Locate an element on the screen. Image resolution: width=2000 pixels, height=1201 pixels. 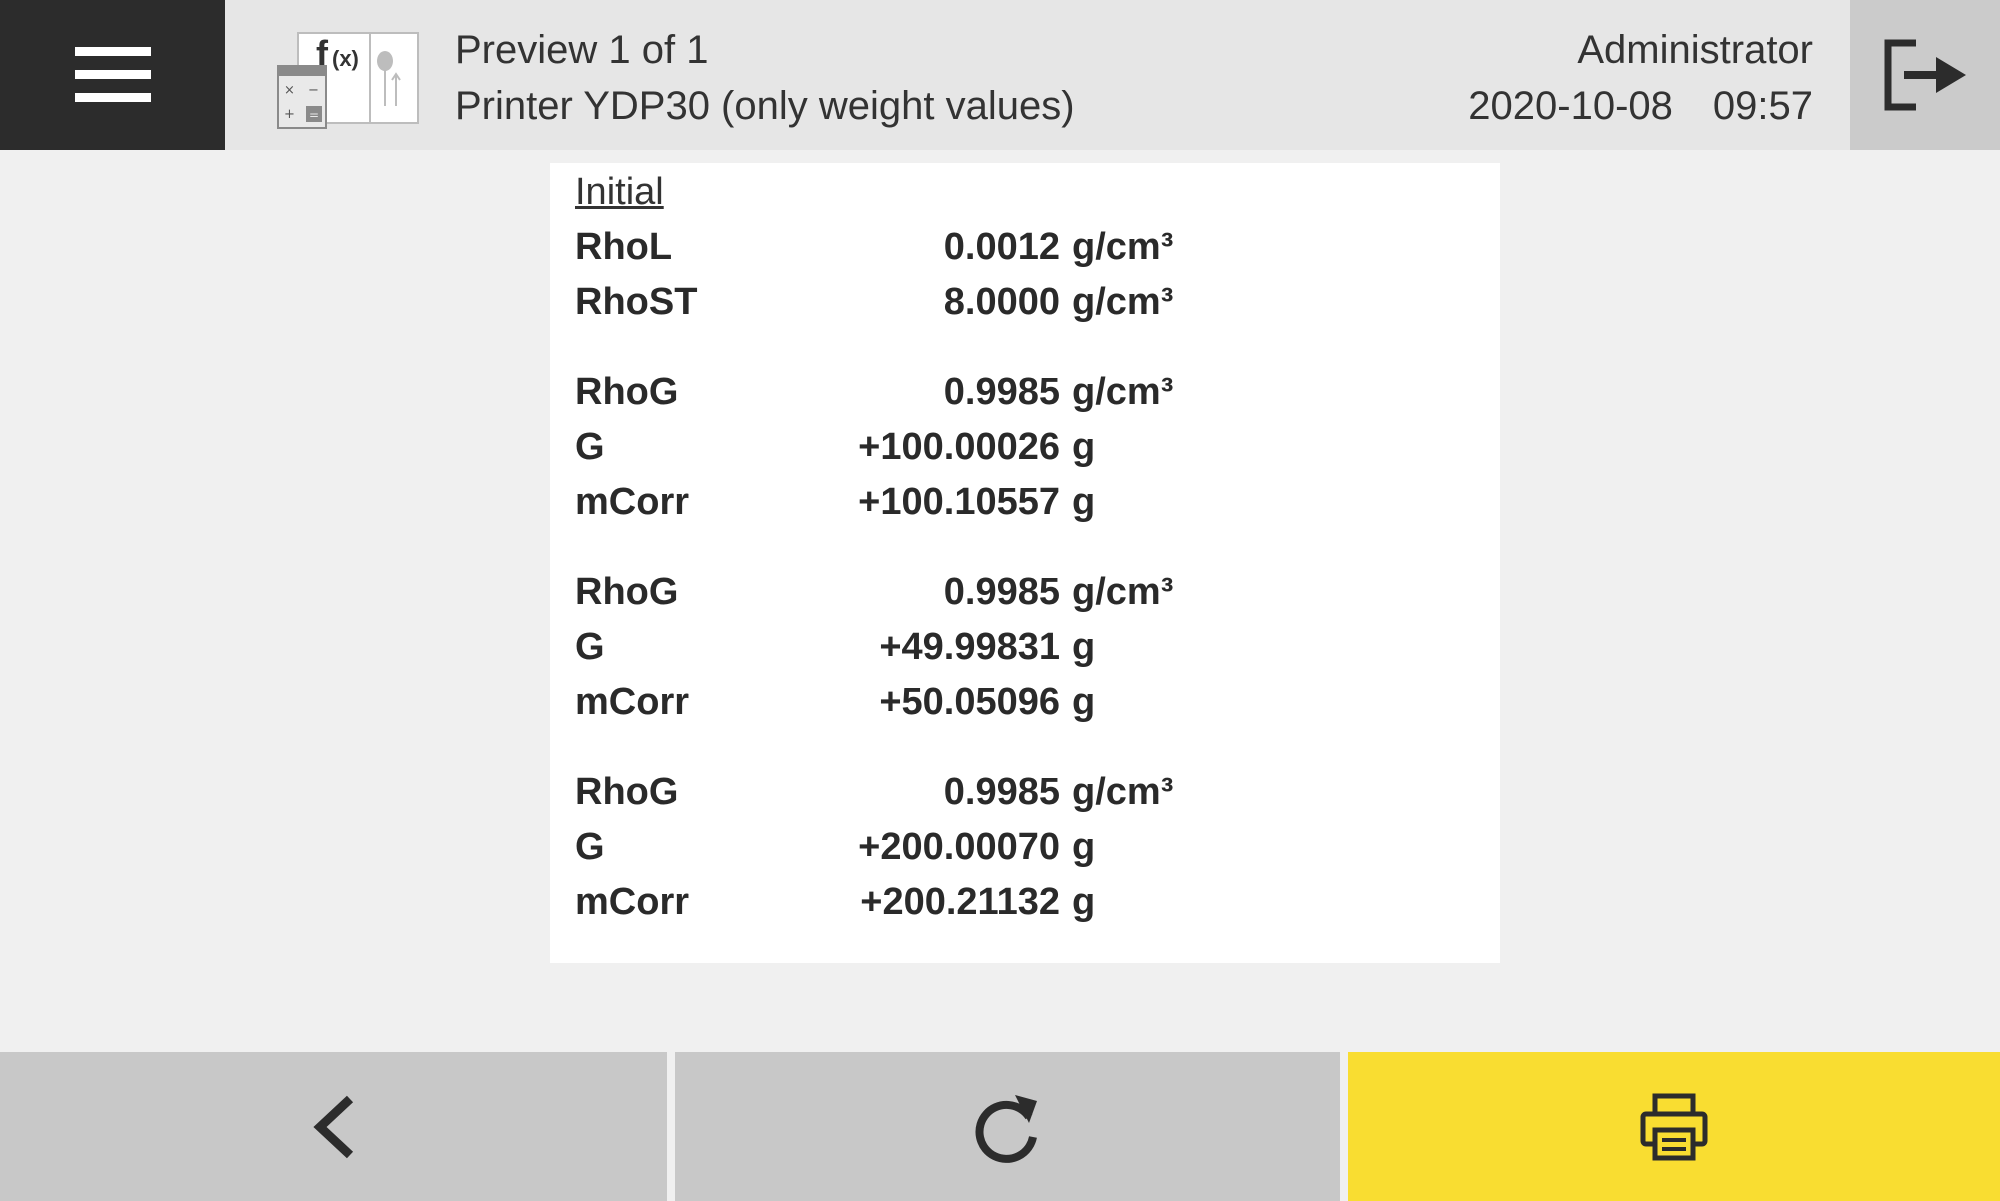
footer-bar is located at coordinates (1000, 1126).